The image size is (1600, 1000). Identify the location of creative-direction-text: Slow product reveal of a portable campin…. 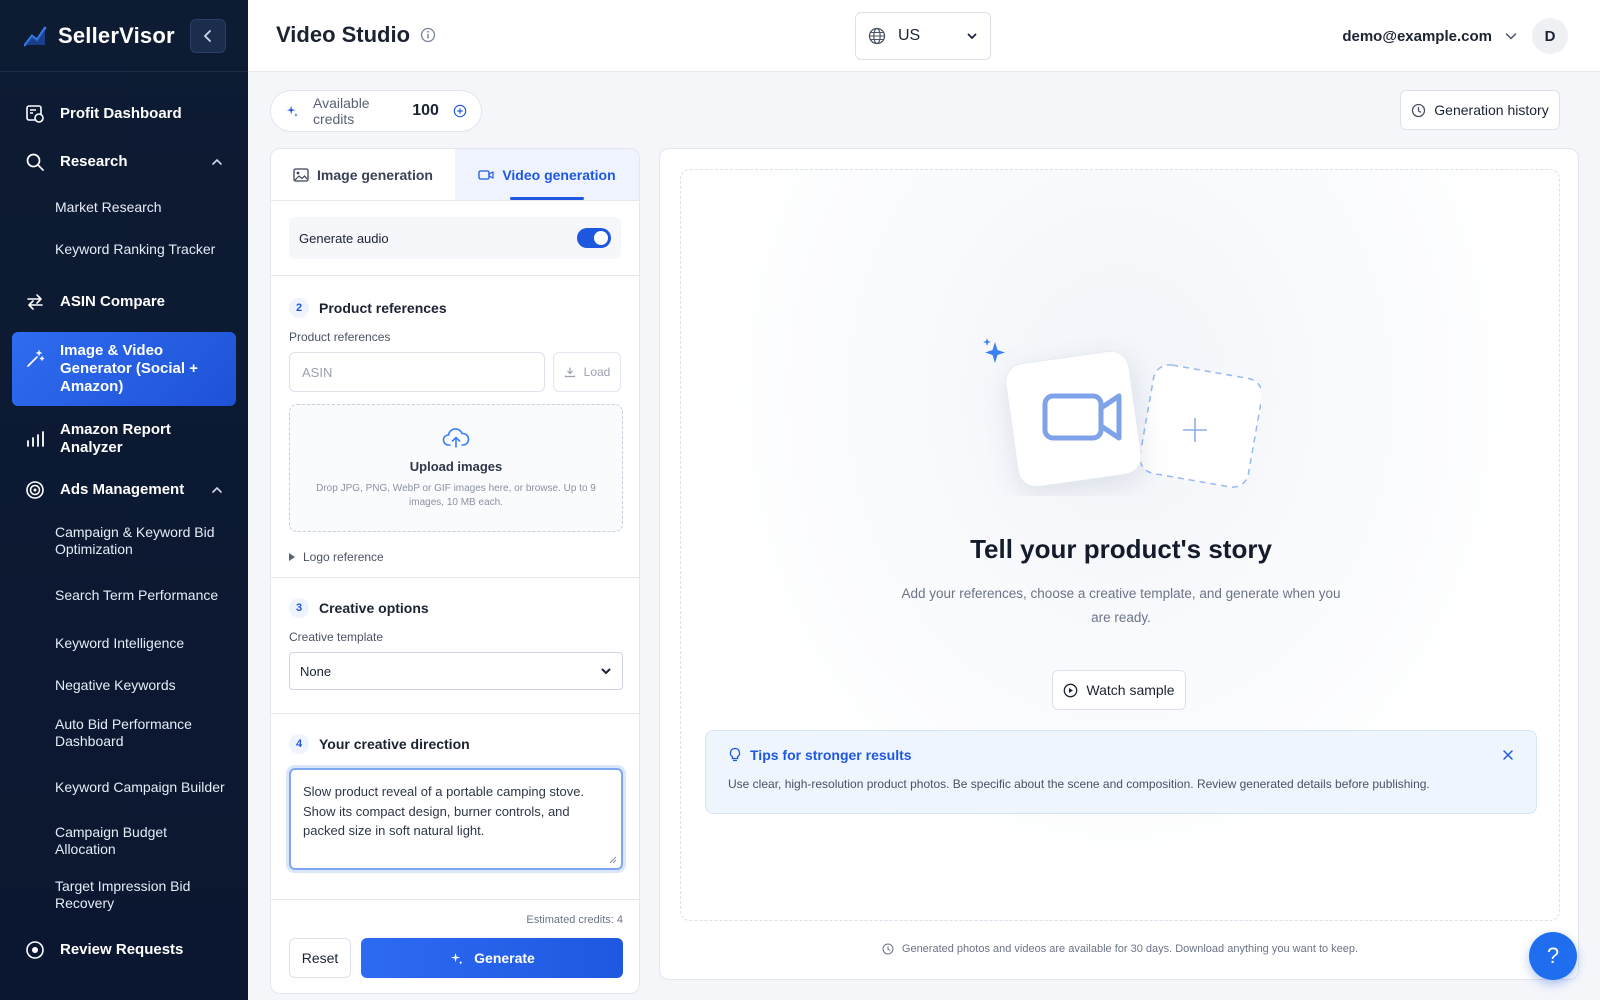
(444, 811).